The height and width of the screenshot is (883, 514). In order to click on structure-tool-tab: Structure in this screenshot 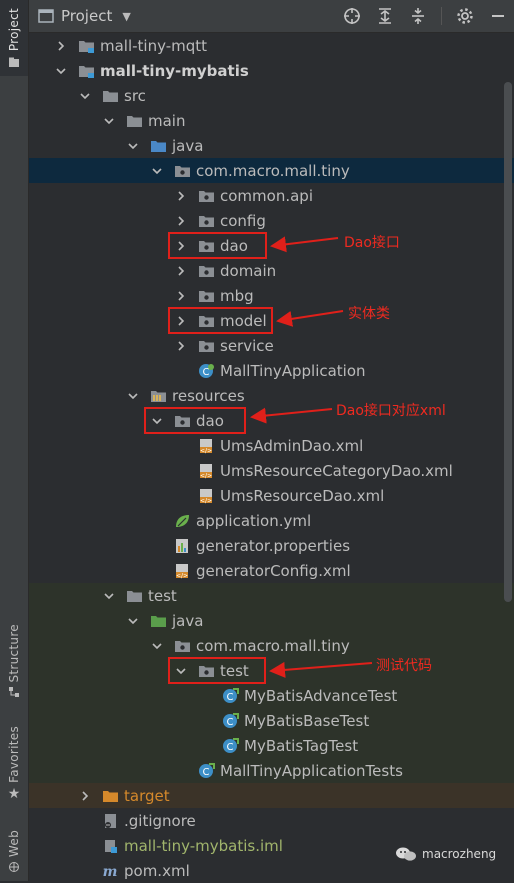, I will do `click(14, 661)`.